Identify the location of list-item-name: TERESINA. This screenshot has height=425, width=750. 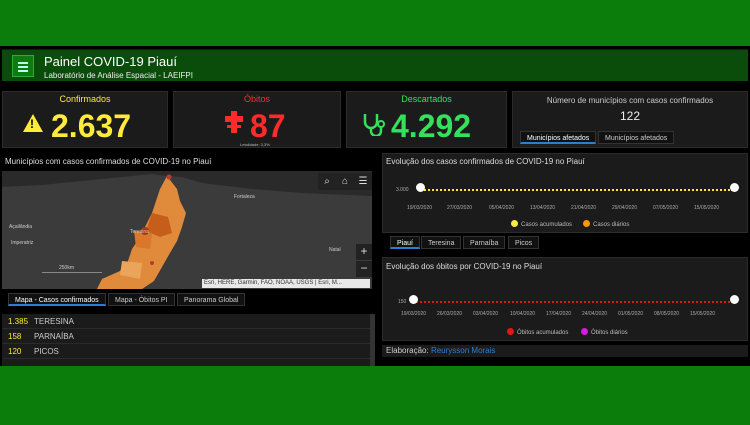
(54, 321).